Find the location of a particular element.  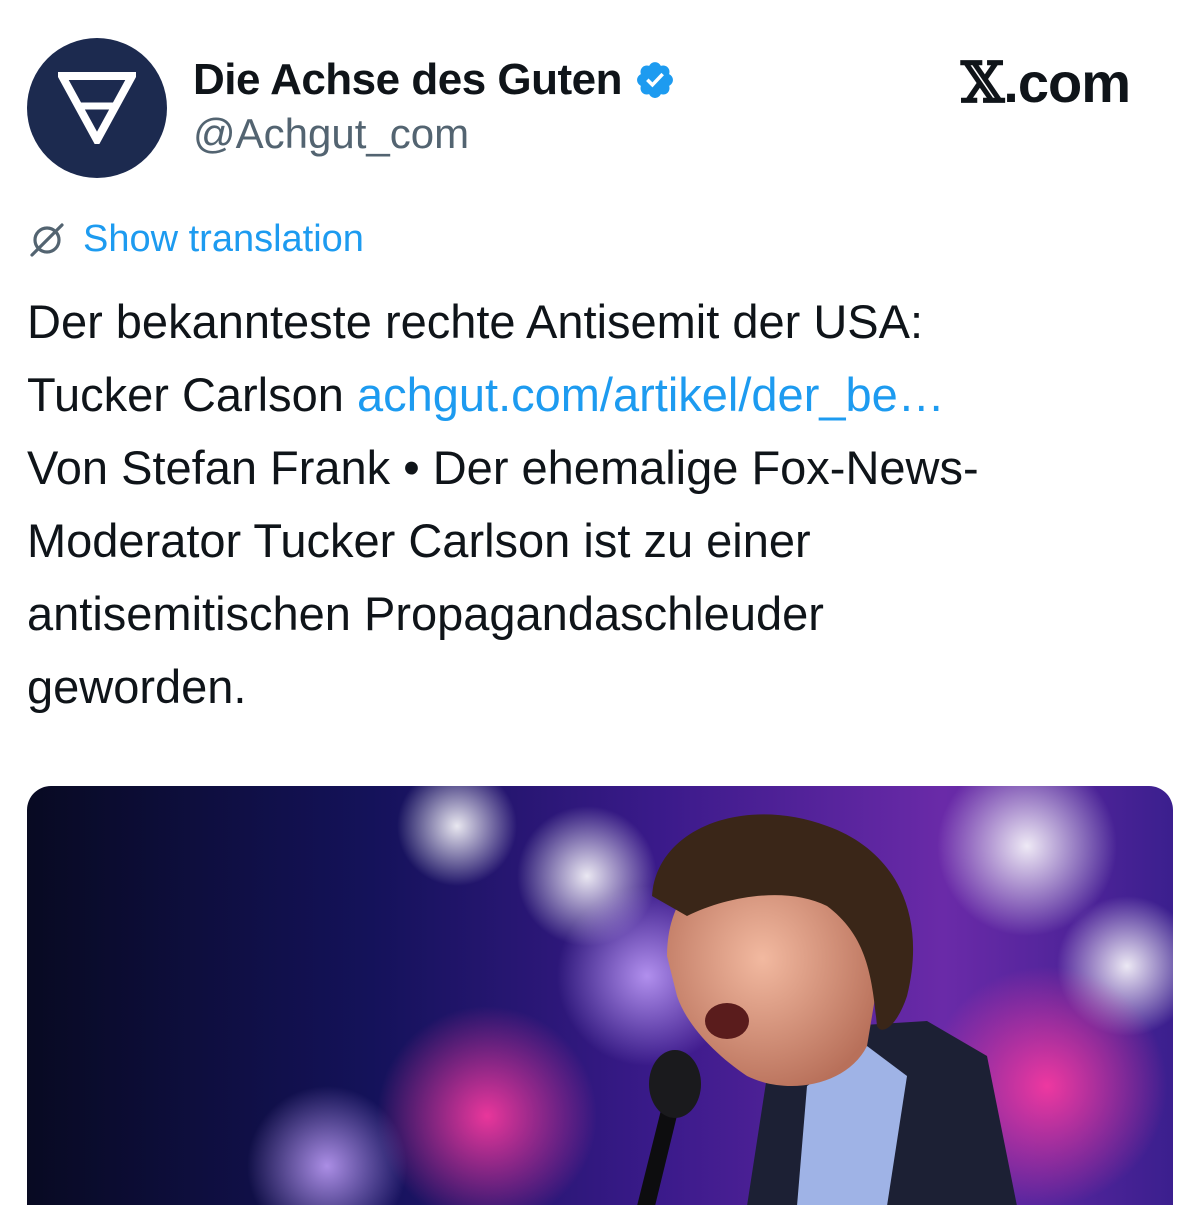

author-block: Die Achse des Guten @Achgut_com is located at coordinates (434, 105).